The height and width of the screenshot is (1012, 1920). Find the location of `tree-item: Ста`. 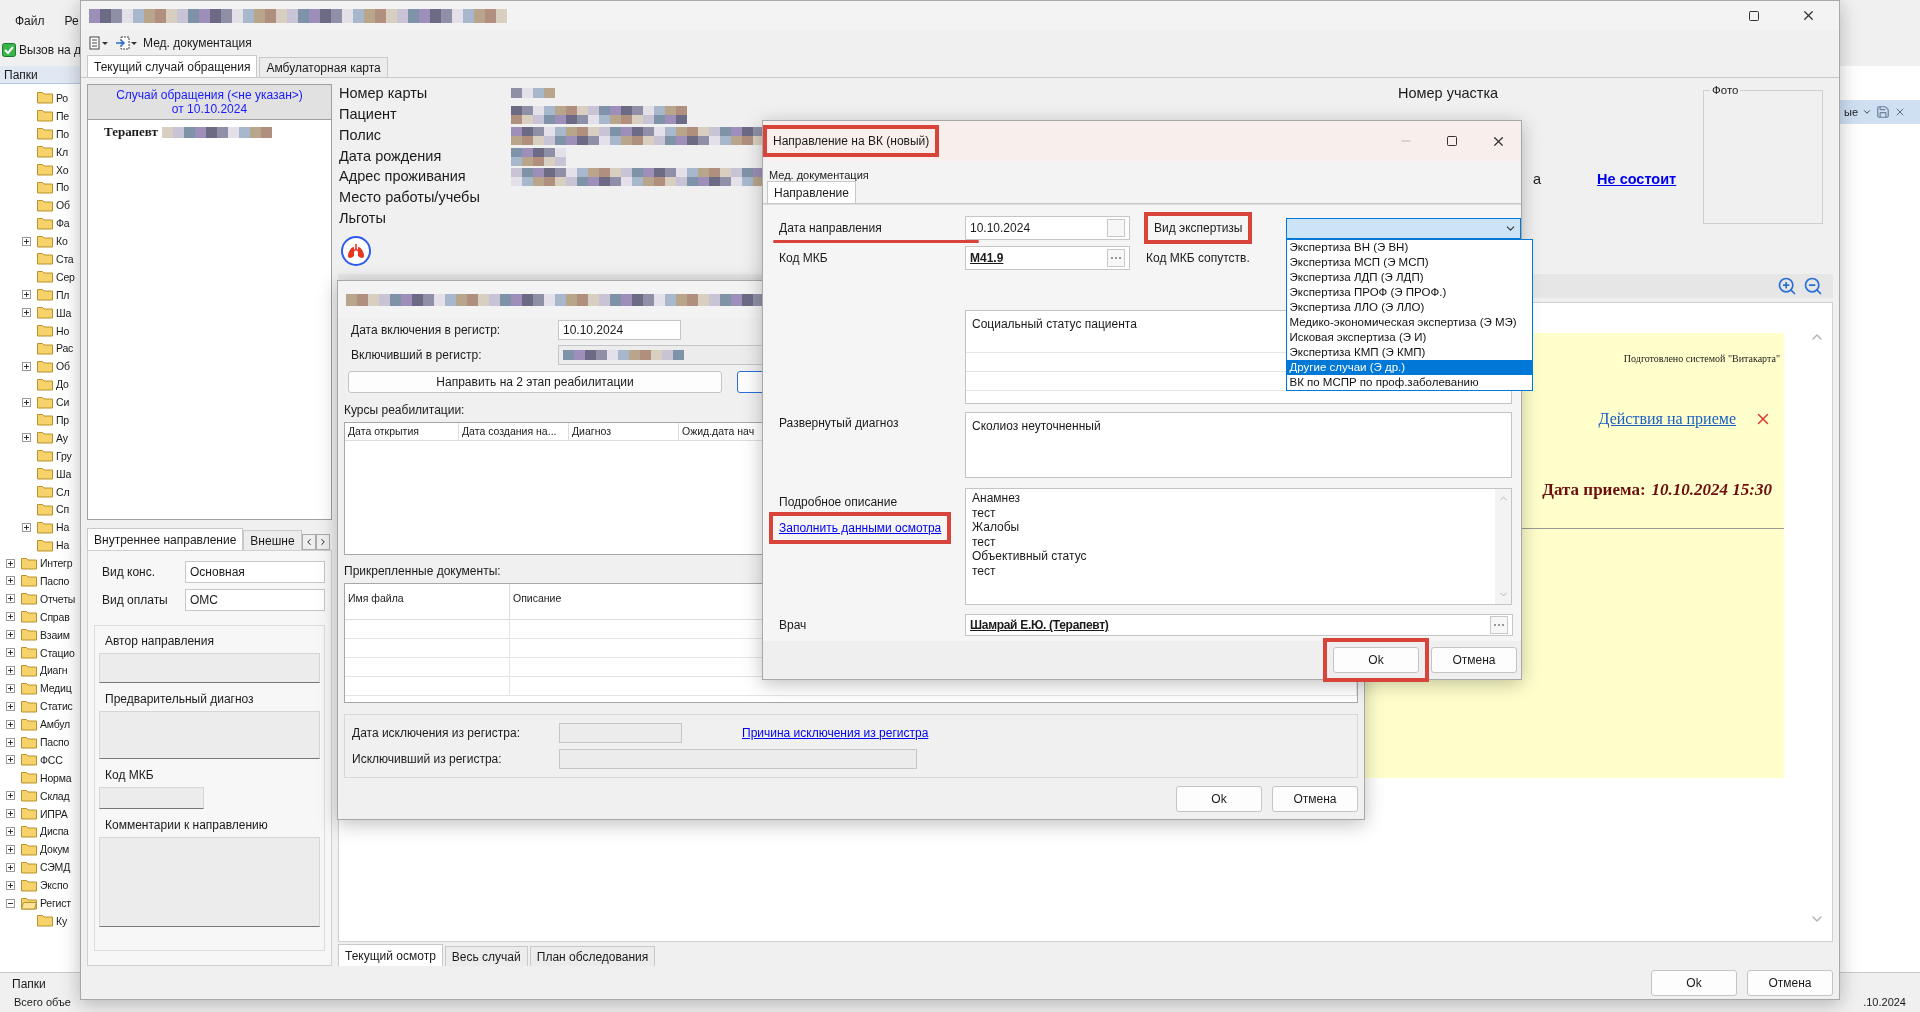

tree-item: Ста is located at coordinates (65, 258).